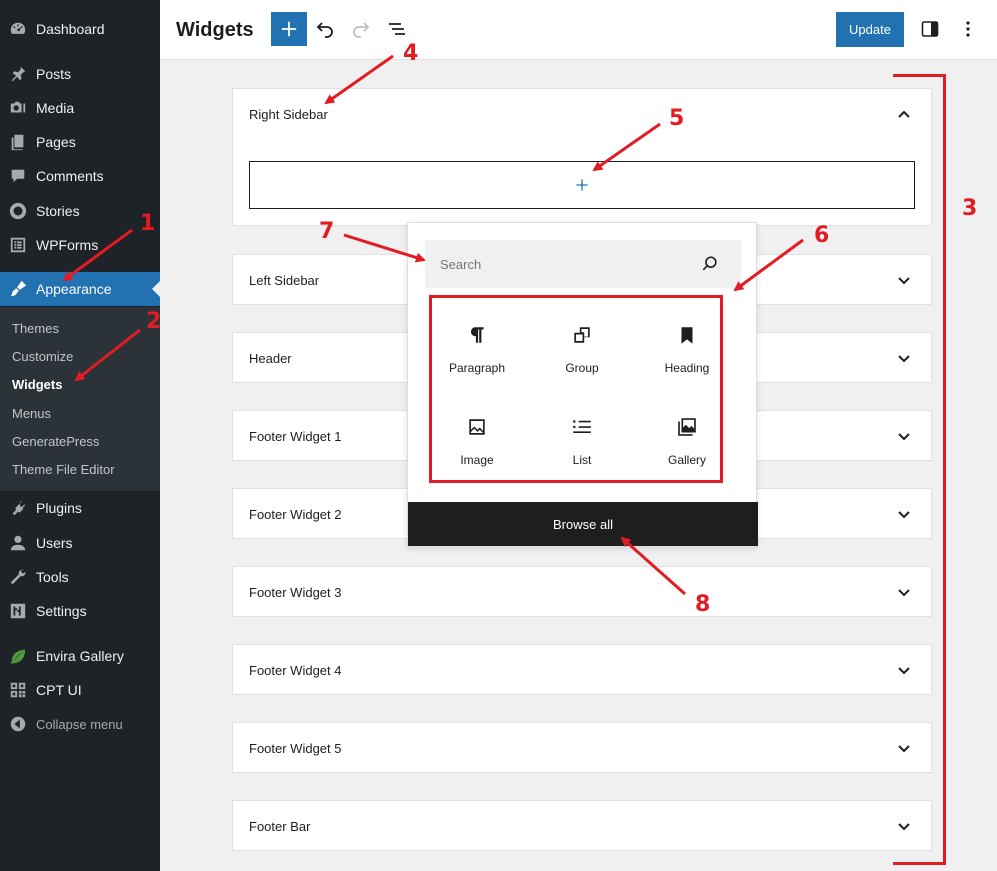 Image resolution: width=997 pixels, height=871 pixels. I want to click on menu-item-posts: Posts, so click(80, 74).